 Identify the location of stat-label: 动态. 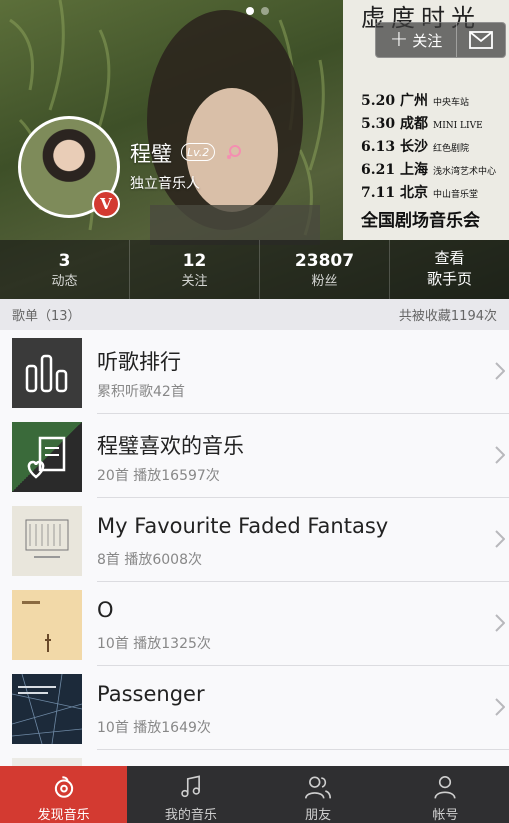
(64, 281).